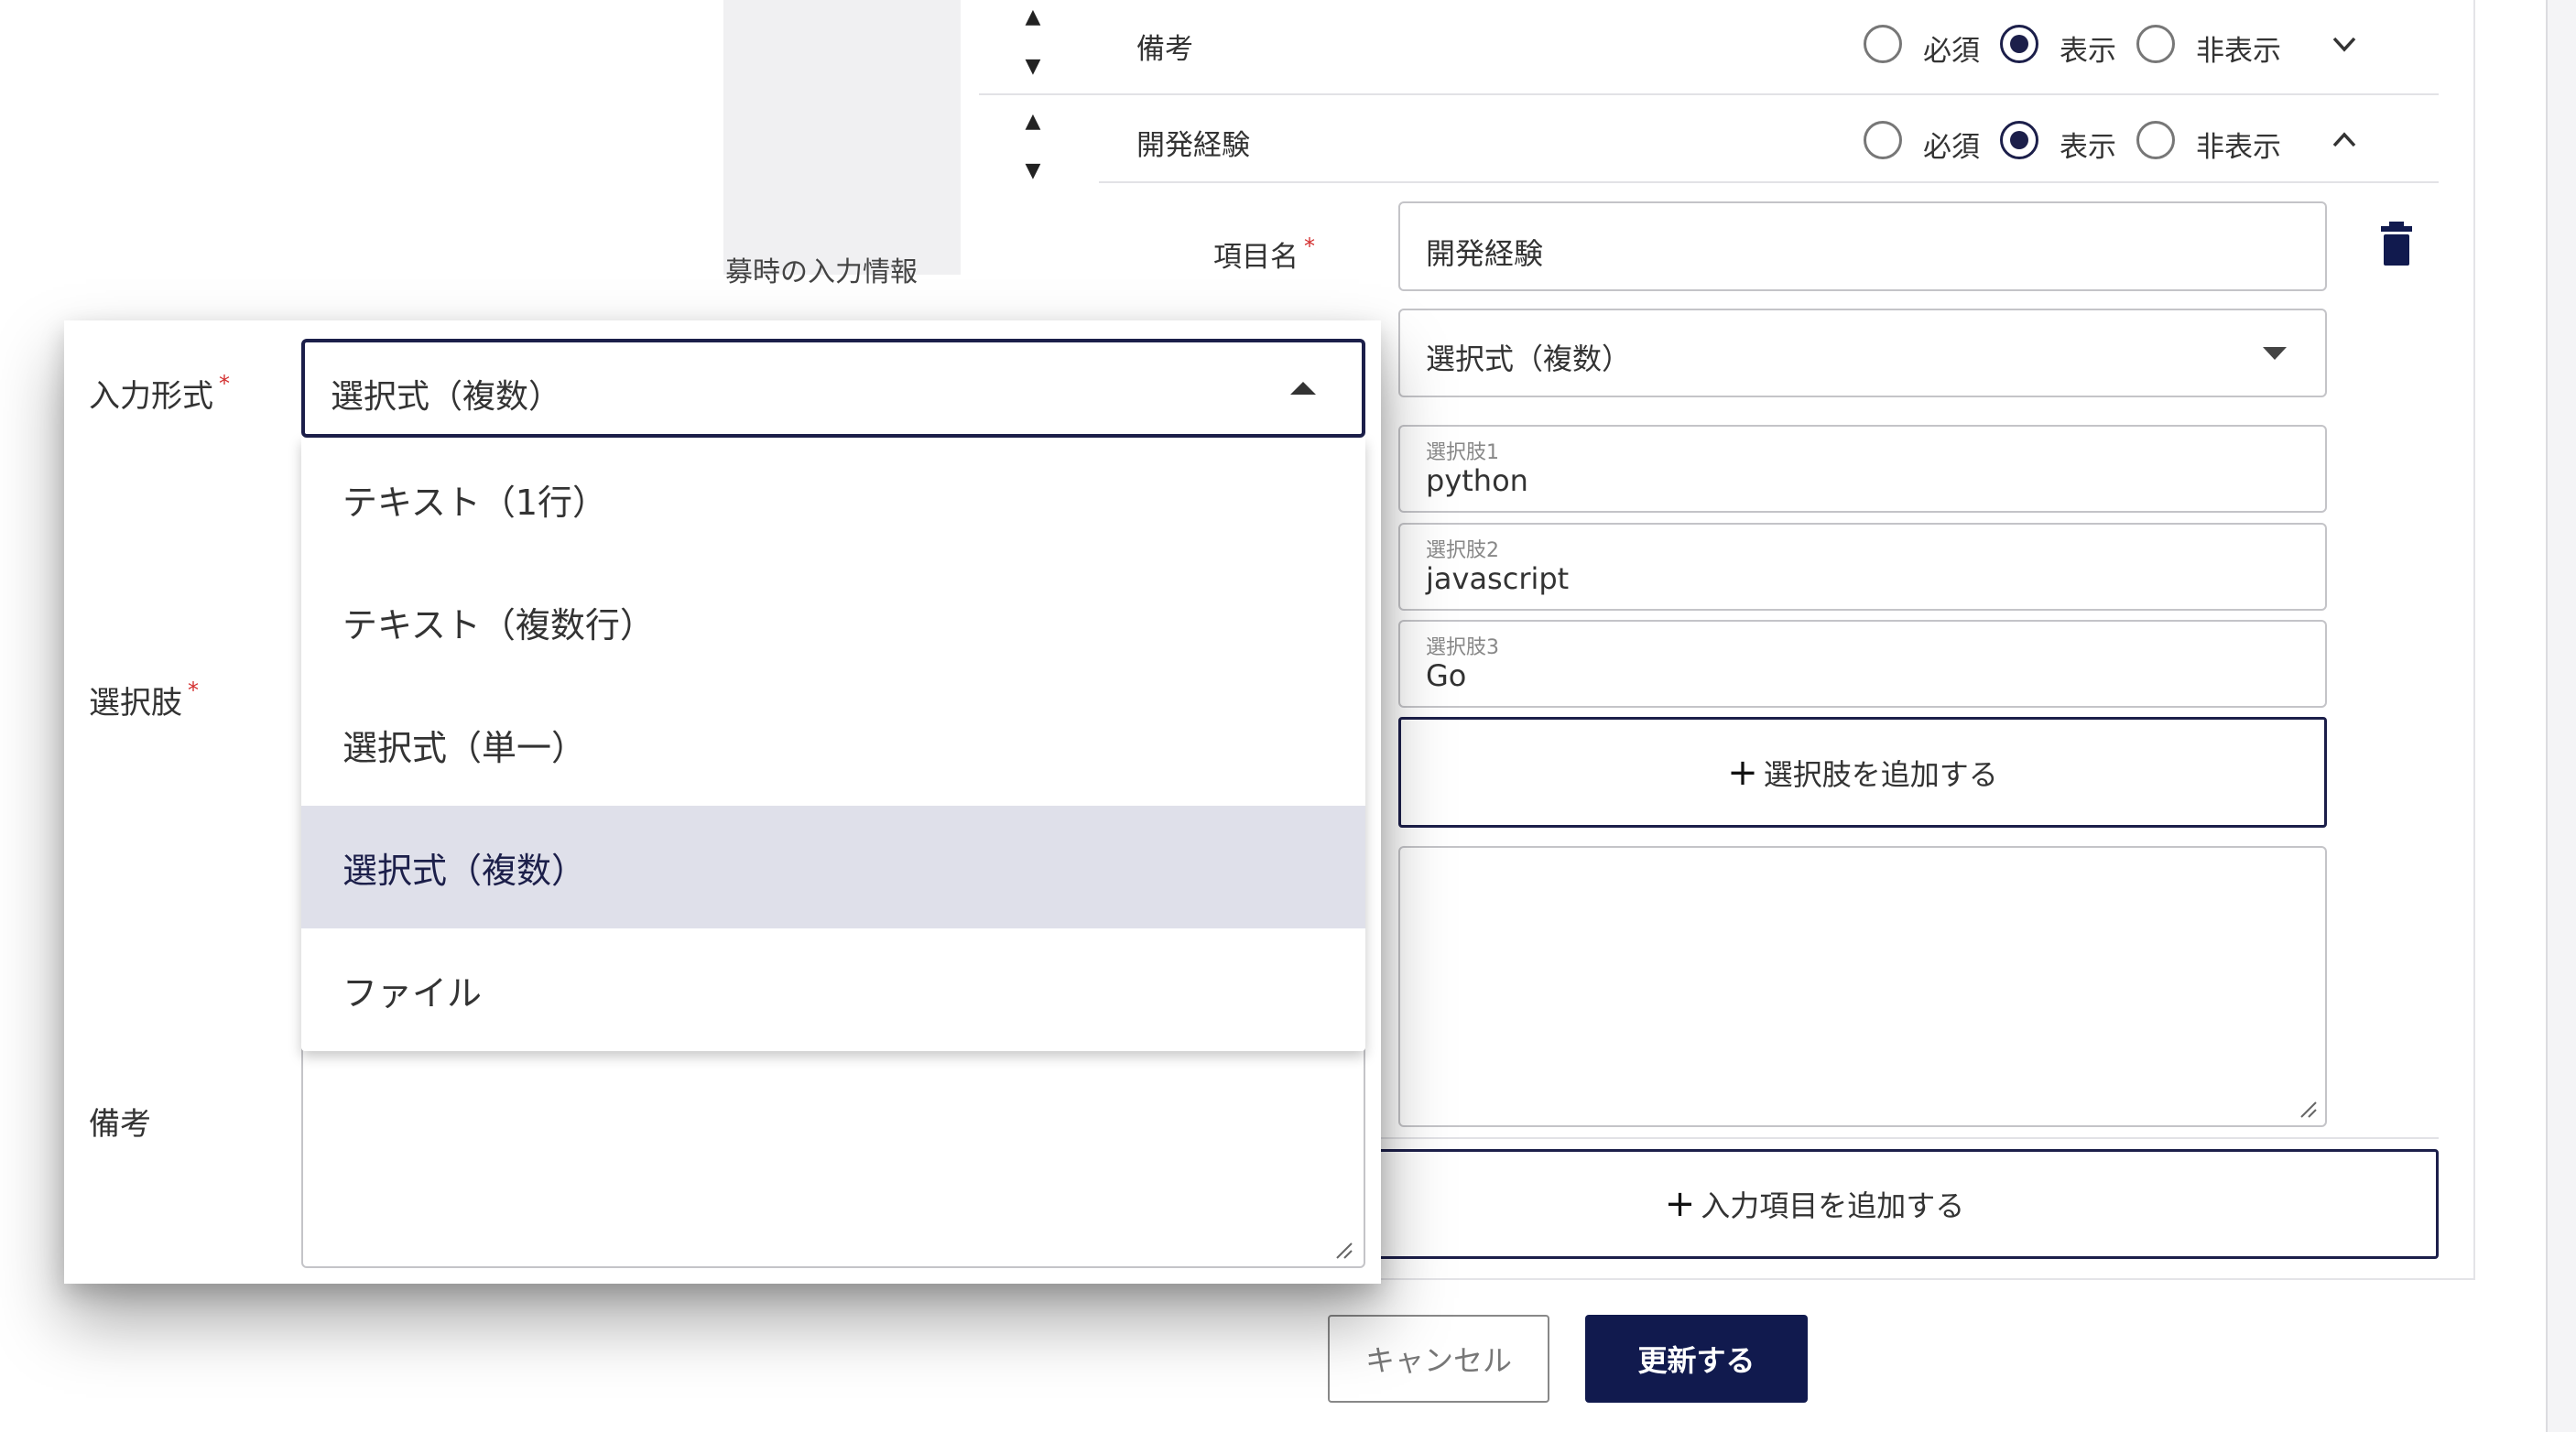  I want to click on menu-option-selected: 選択式（複数）, so click(833, 867).